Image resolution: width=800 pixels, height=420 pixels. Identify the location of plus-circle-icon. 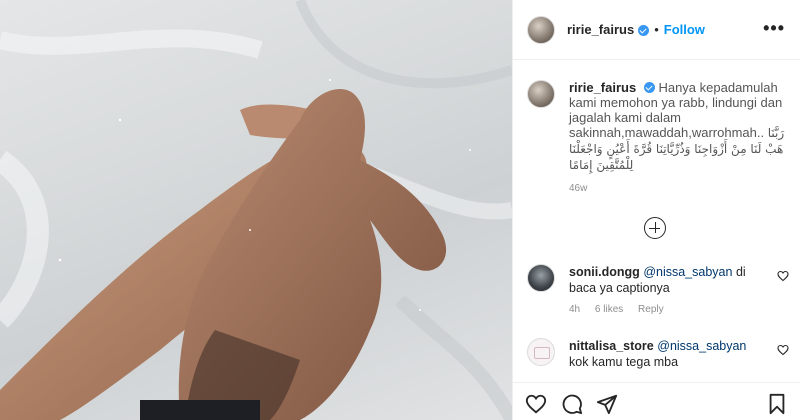
(655, 228).